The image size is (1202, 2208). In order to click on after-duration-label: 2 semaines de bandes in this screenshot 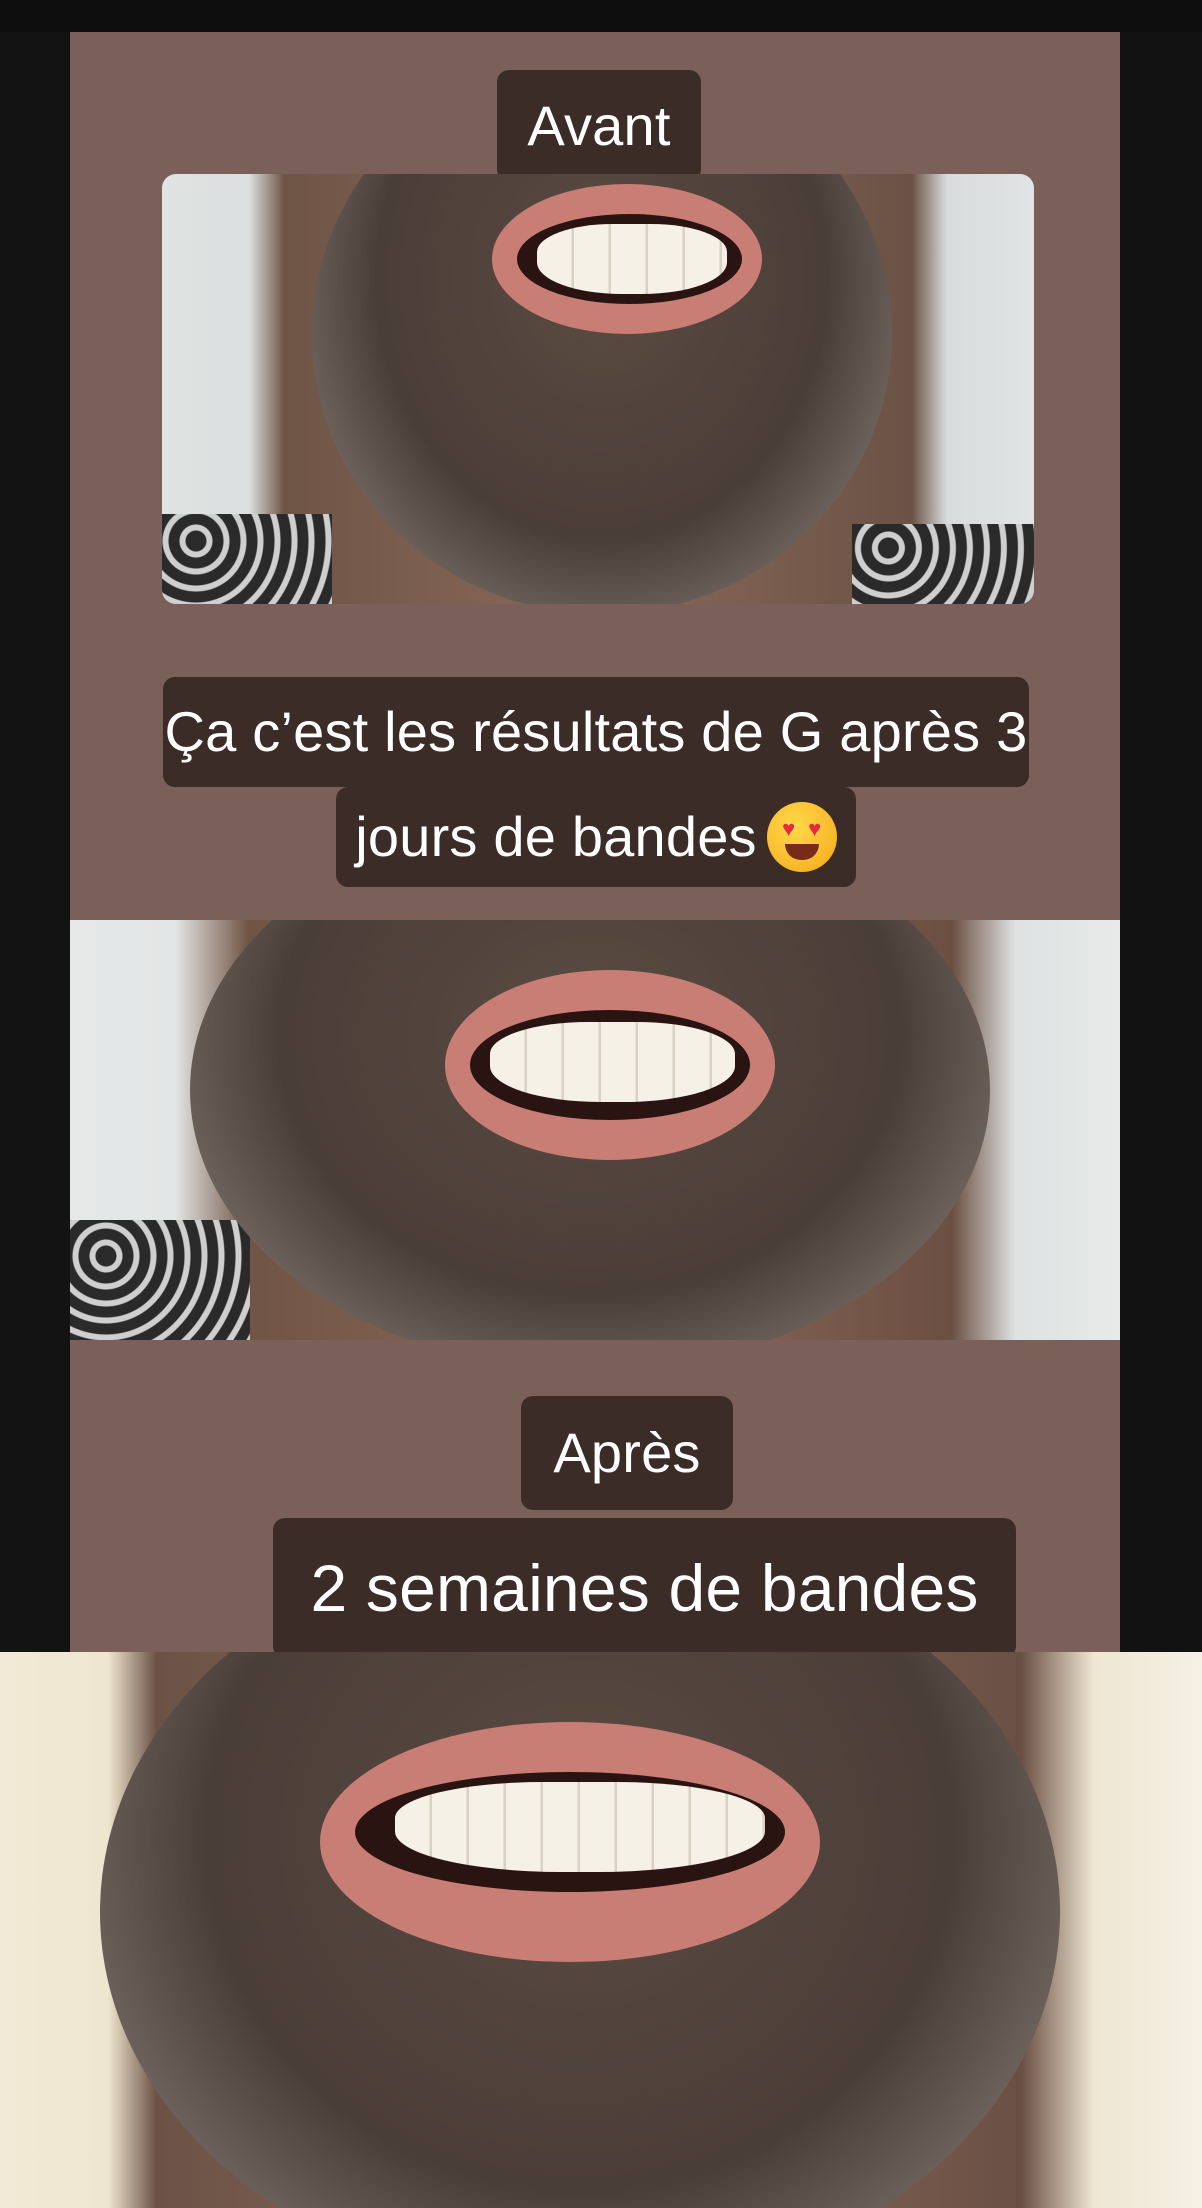, I will do `click(644, 1588)`.